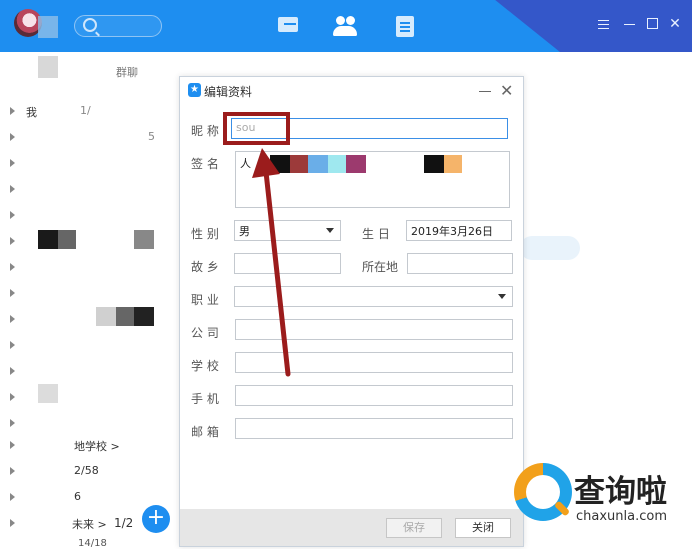 The height and width of the screenshot is (549, 692). Describe the element at coordinates (90, 25) in the screenshot. I see `search-icon` at that location.